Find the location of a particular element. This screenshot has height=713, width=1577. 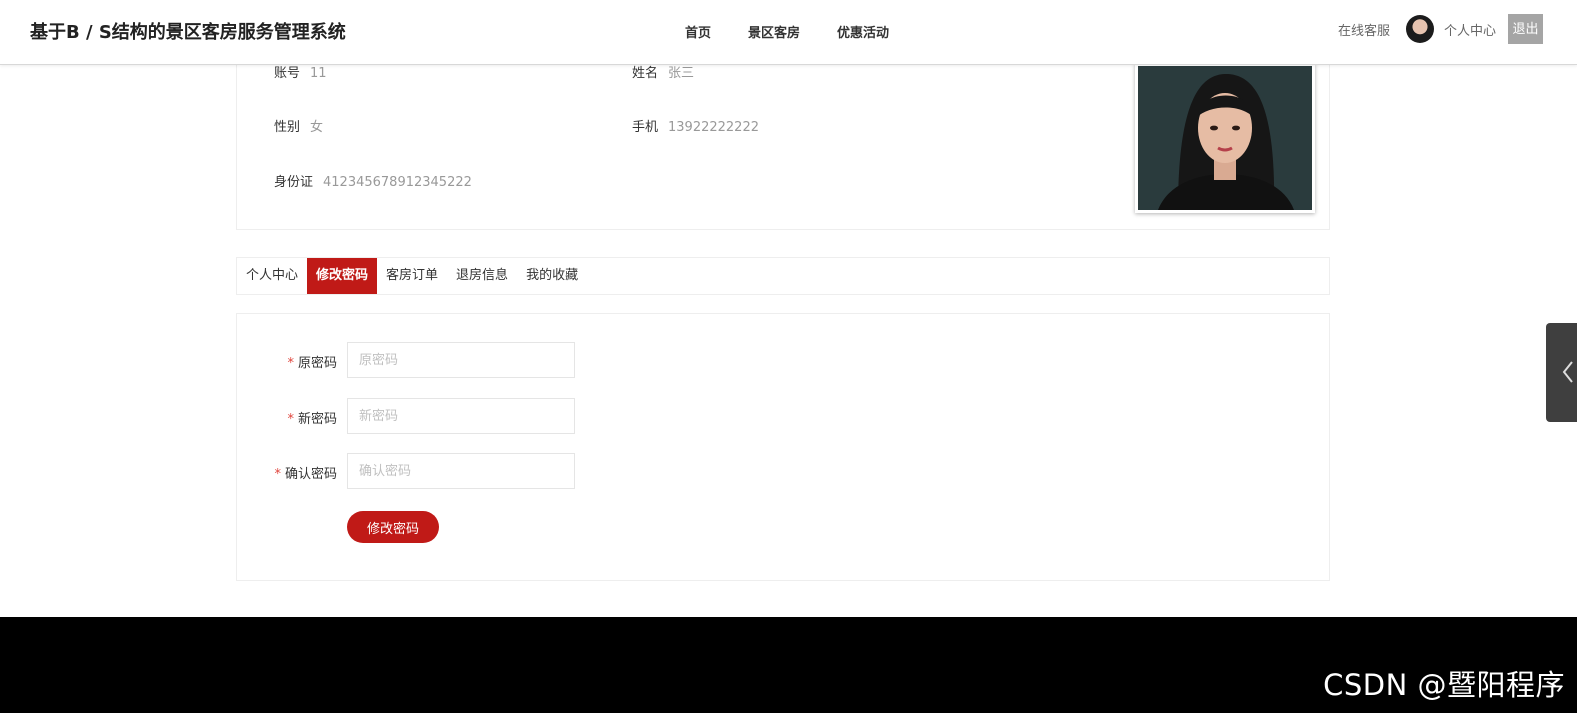

side-panel-toggle is located at coordinates (1561, 372).